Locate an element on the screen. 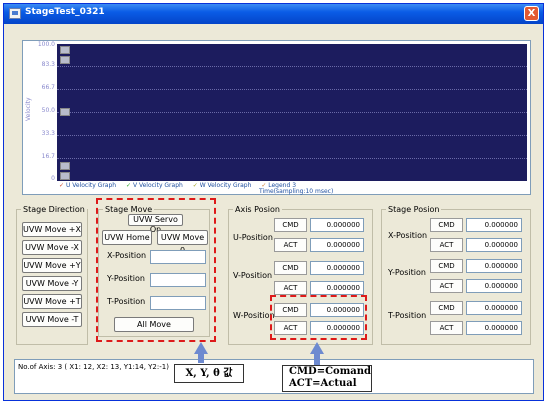  stage-y-act-tag: ACT is located at coordinates (446, 286).